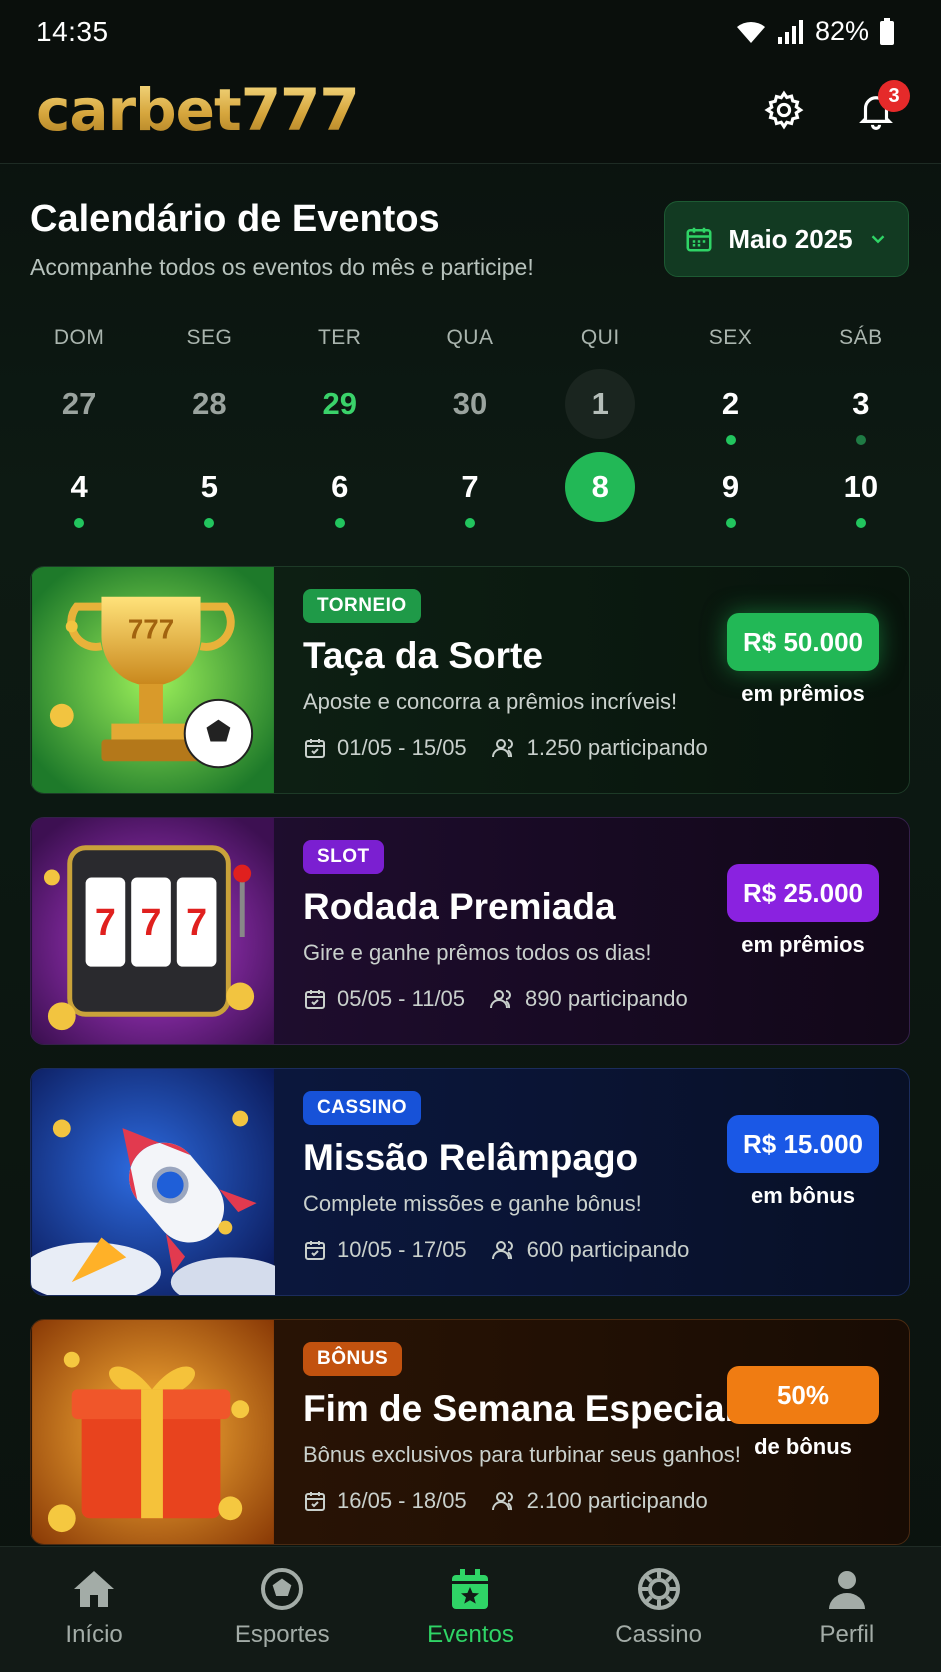  Describe the element at coordinates (402, 747) in the screenshot. I see `event-dates: 01/05 - 15/05` at that location.